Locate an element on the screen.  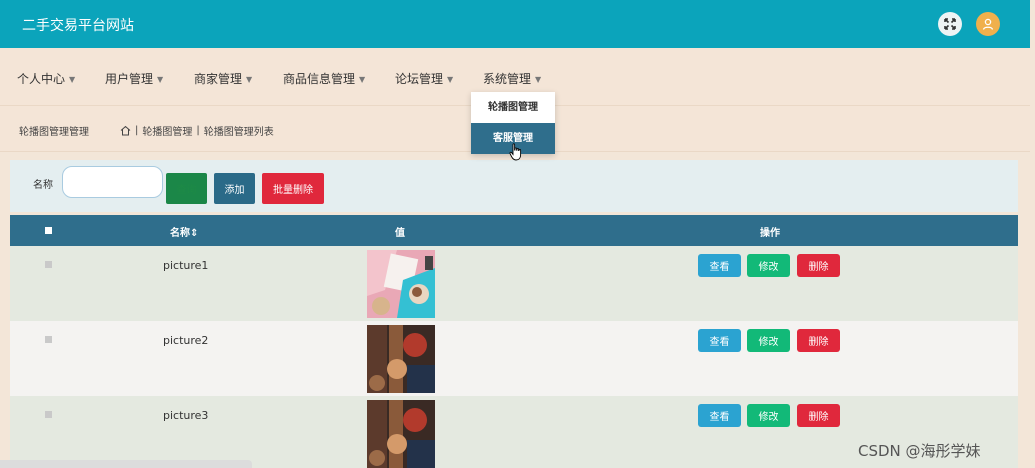
nav-label: 用户管理 is located at coordinates (129, 79).